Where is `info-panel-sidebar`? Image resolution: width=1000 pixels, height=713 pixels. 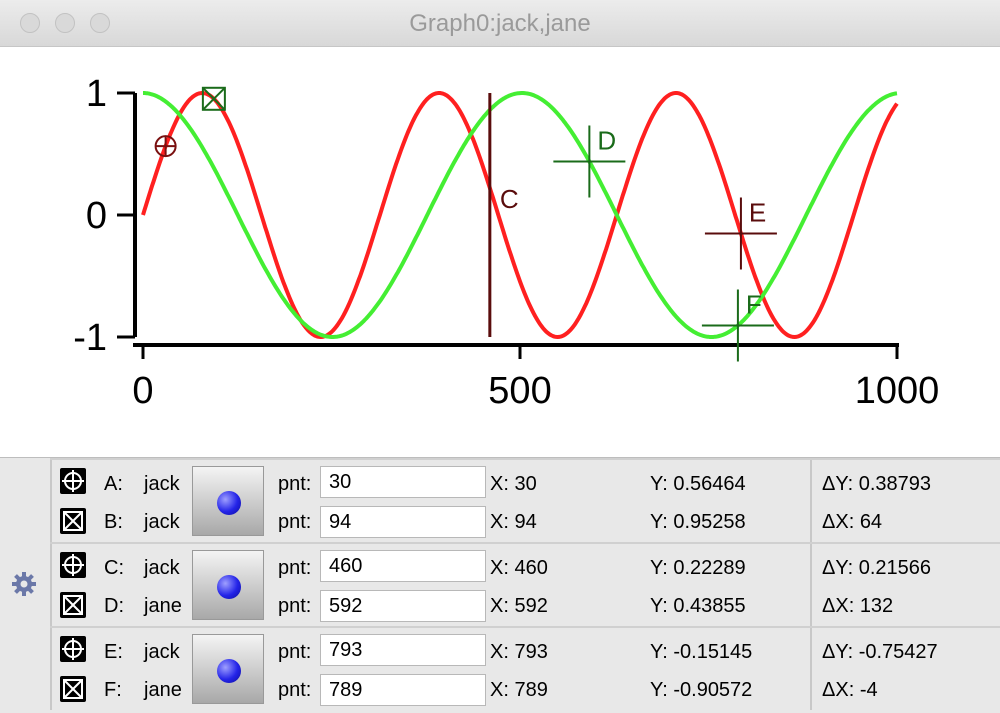 info-panel-sidebar is located at coordinates (24, 585).